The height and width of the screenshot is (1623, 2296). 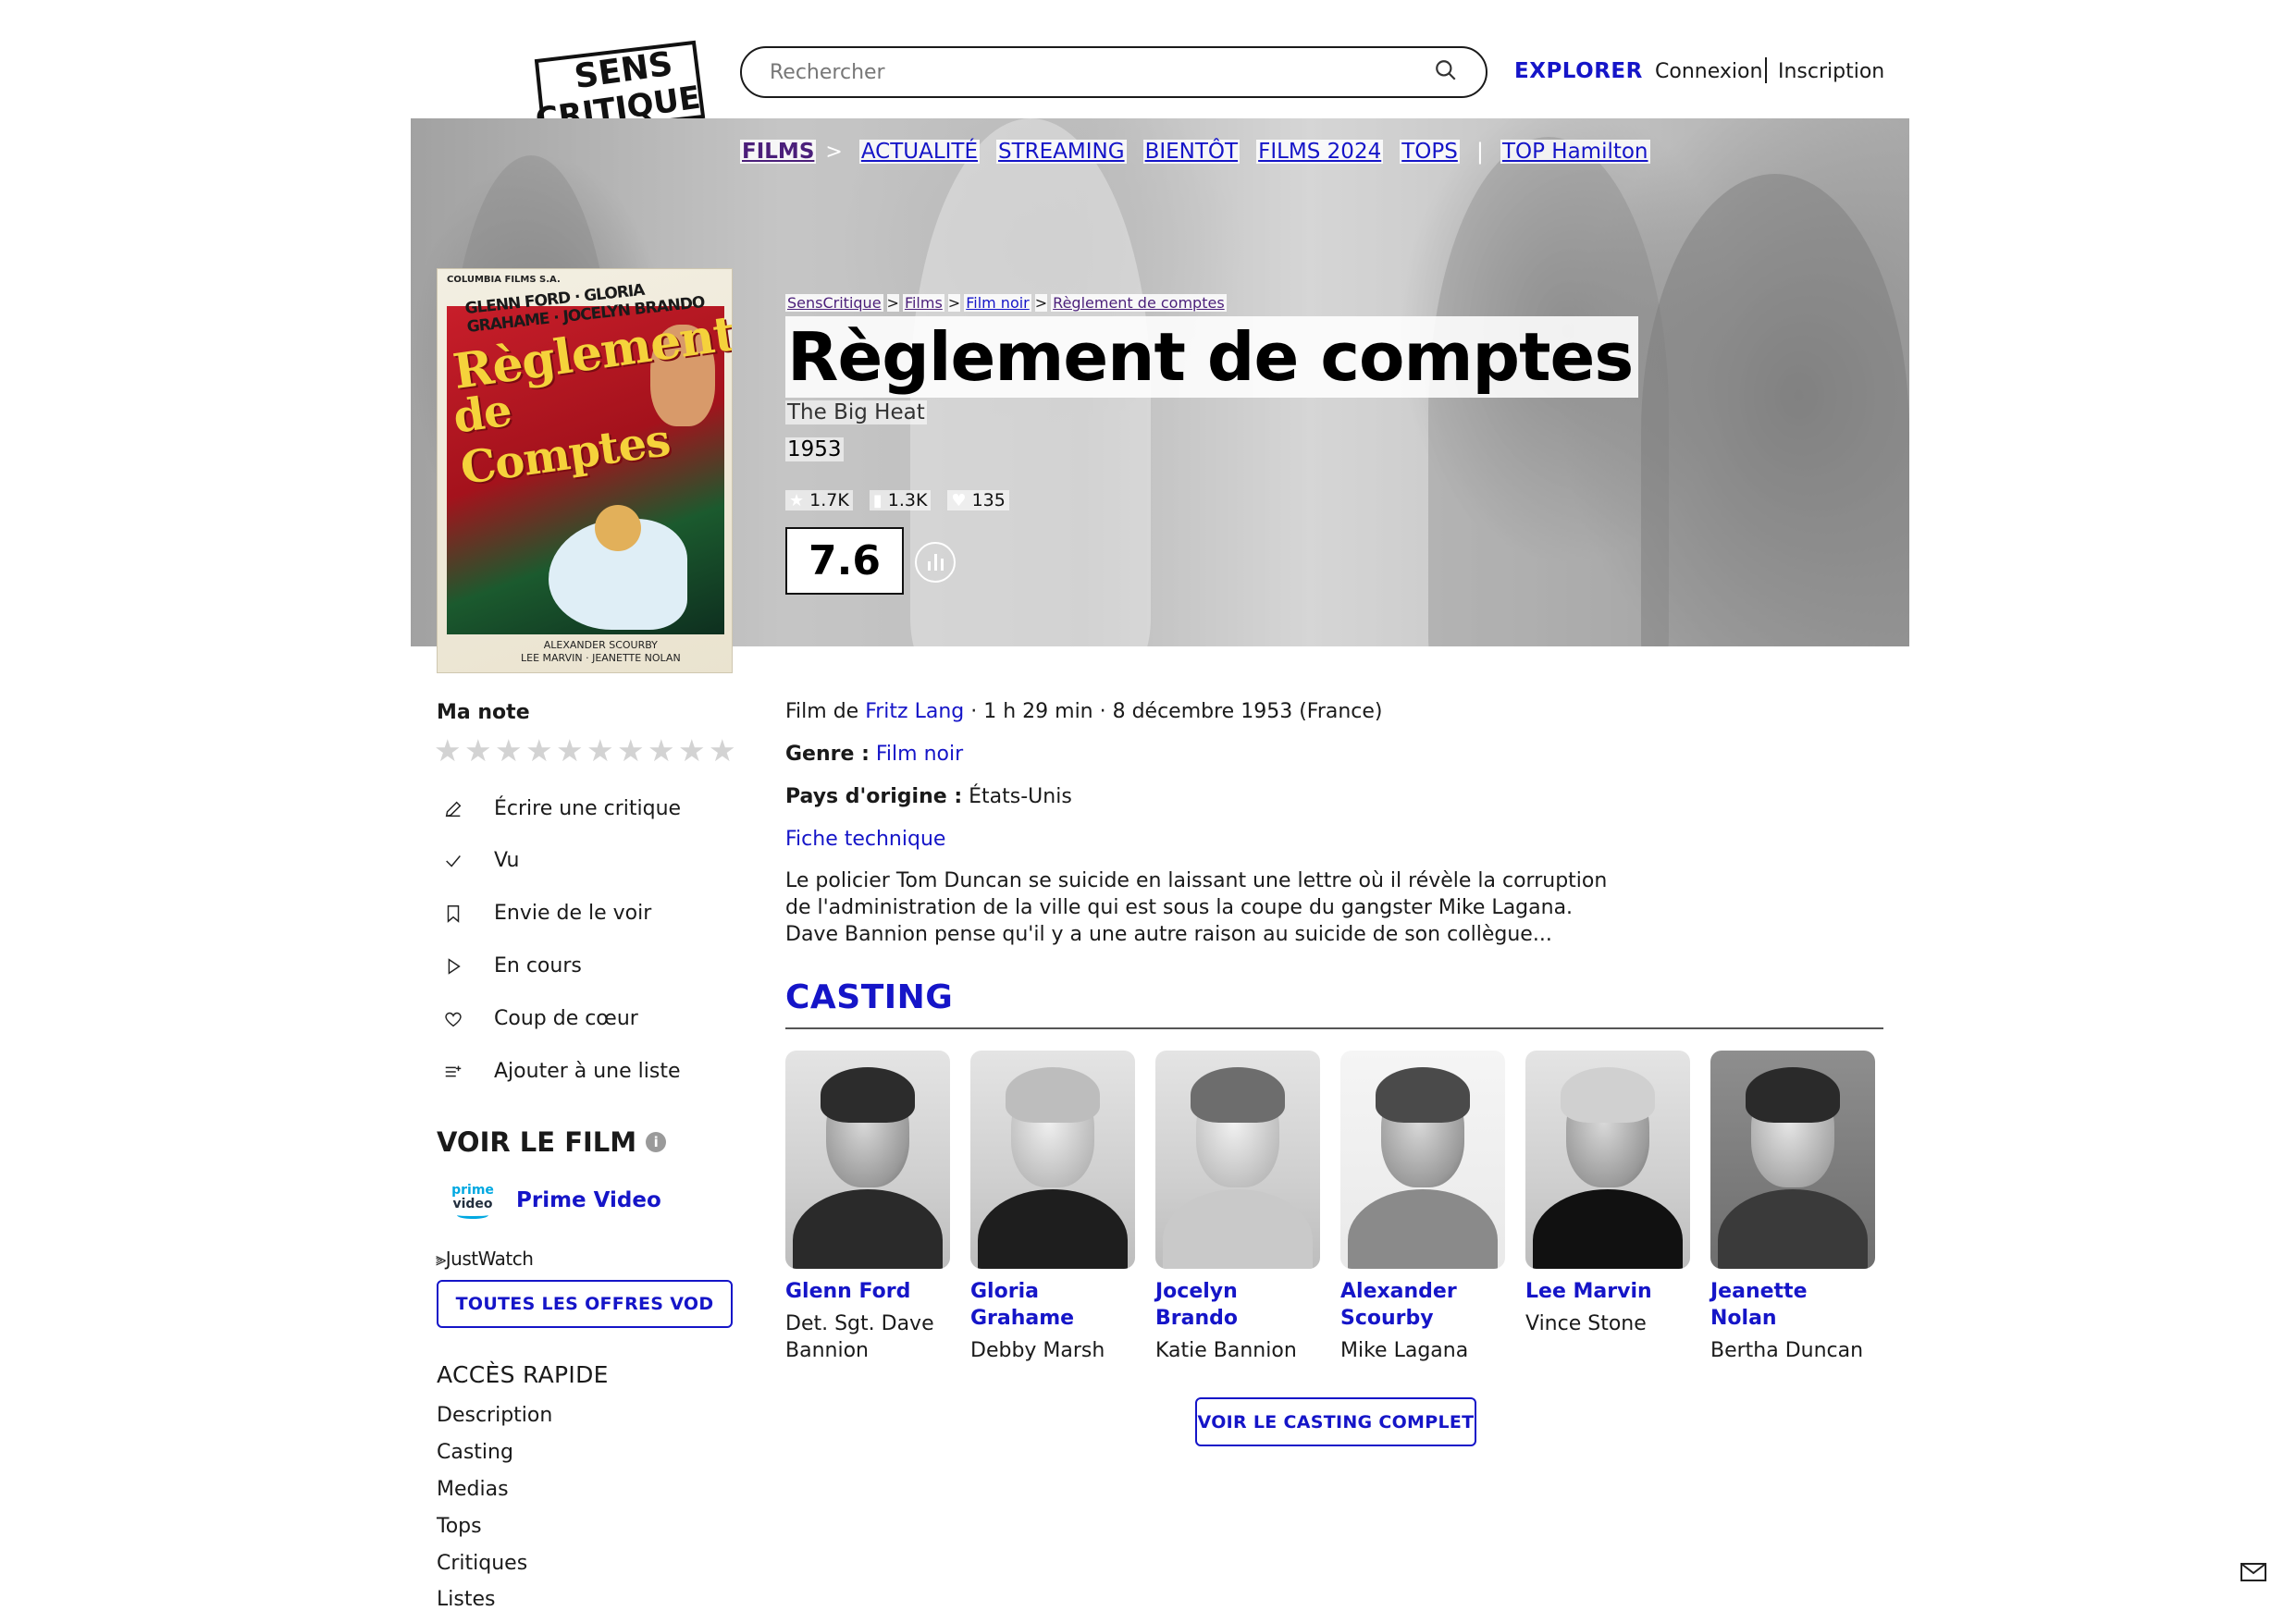 What do you see at coordinates (546, 913) in the screenshot?
I see `action-want-to-see: Envie de le voir` at bounding box center [546, 913].